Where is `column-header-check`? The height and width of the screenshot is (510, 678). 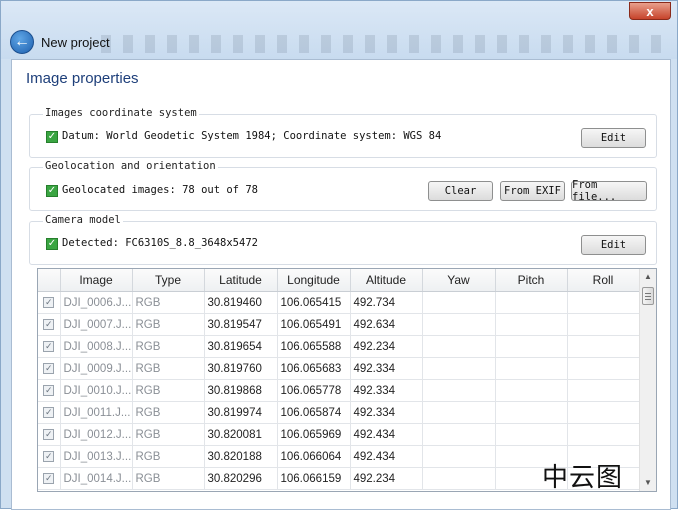
column-header-check is located at coordinates (49, 280).